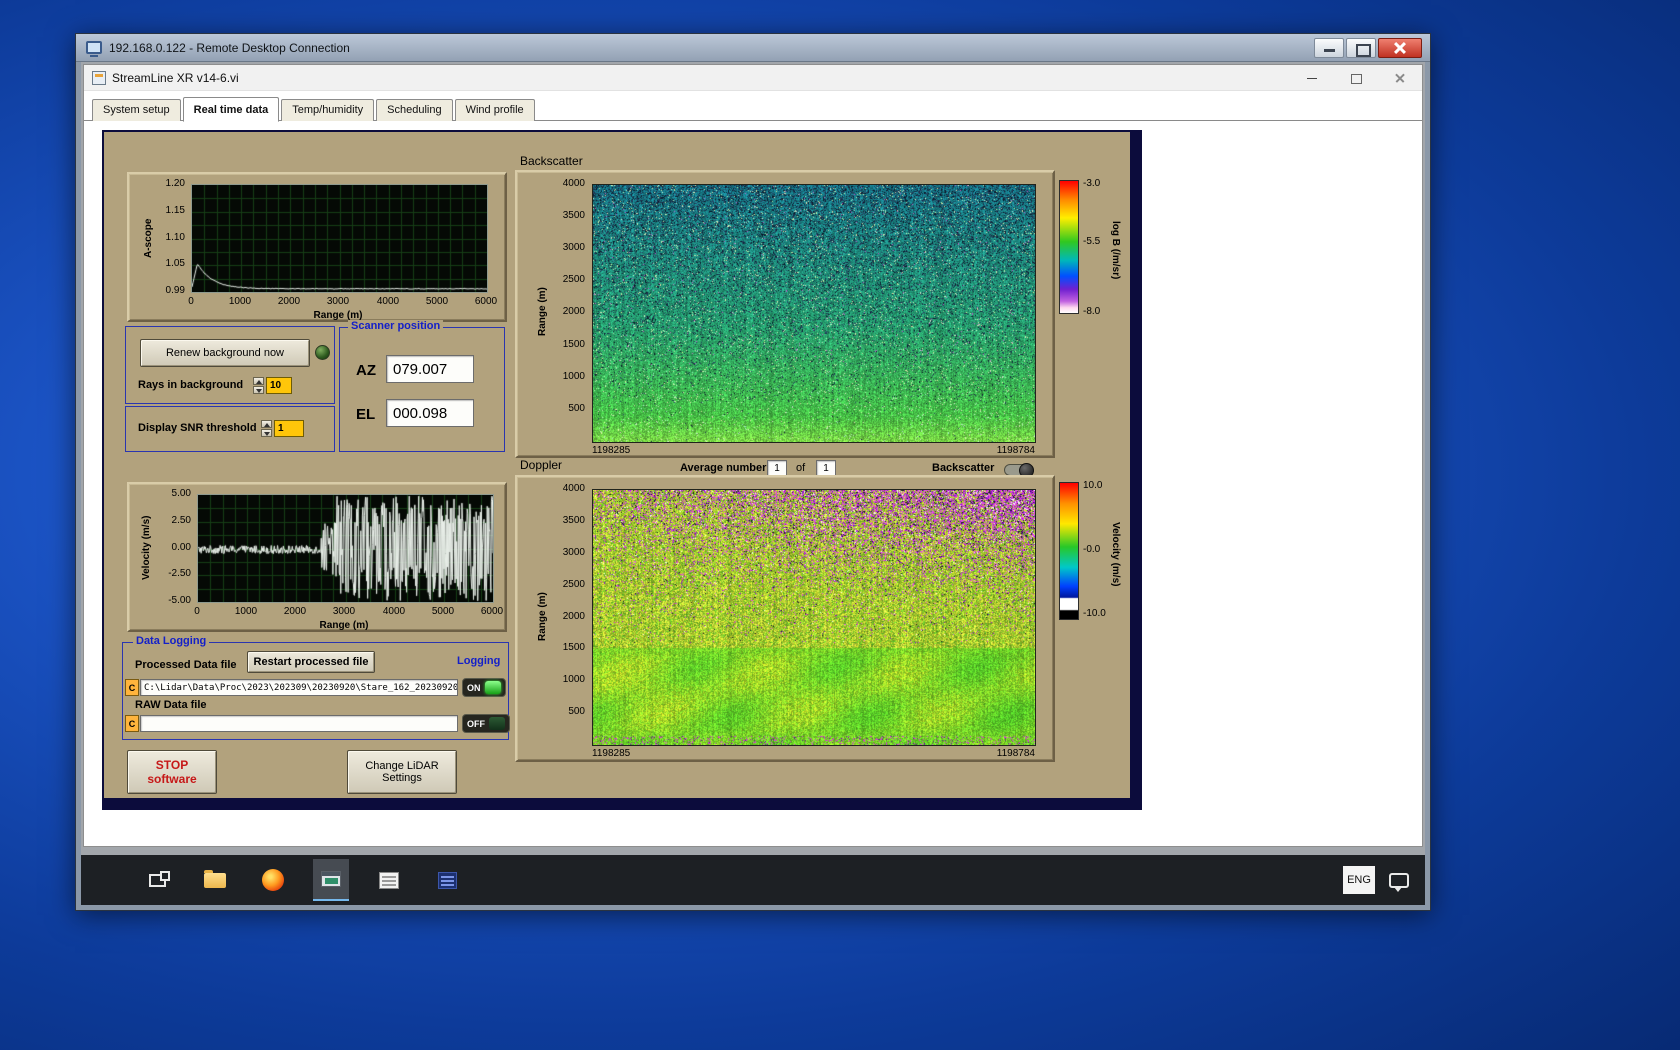  What do you see at coordinates (231, 109) in the screenshot?
I see `tab-real-time-data: Real time data` at bounding box center [231, 109].